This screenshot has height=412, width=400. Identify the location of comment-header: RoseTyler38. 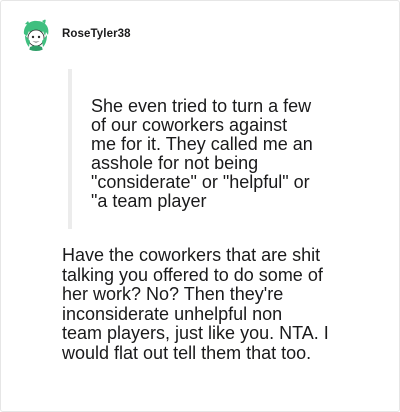
(75, 34).